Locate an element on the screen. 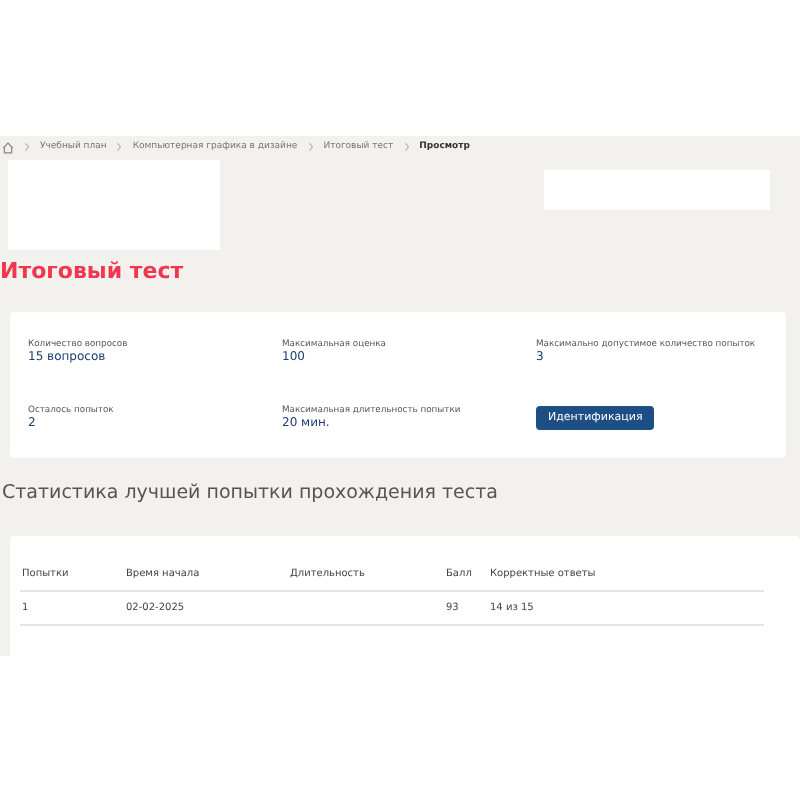 This screenshot has width=800, height=800. page-title: Итоговый тест is located at coordinates (93, 272).